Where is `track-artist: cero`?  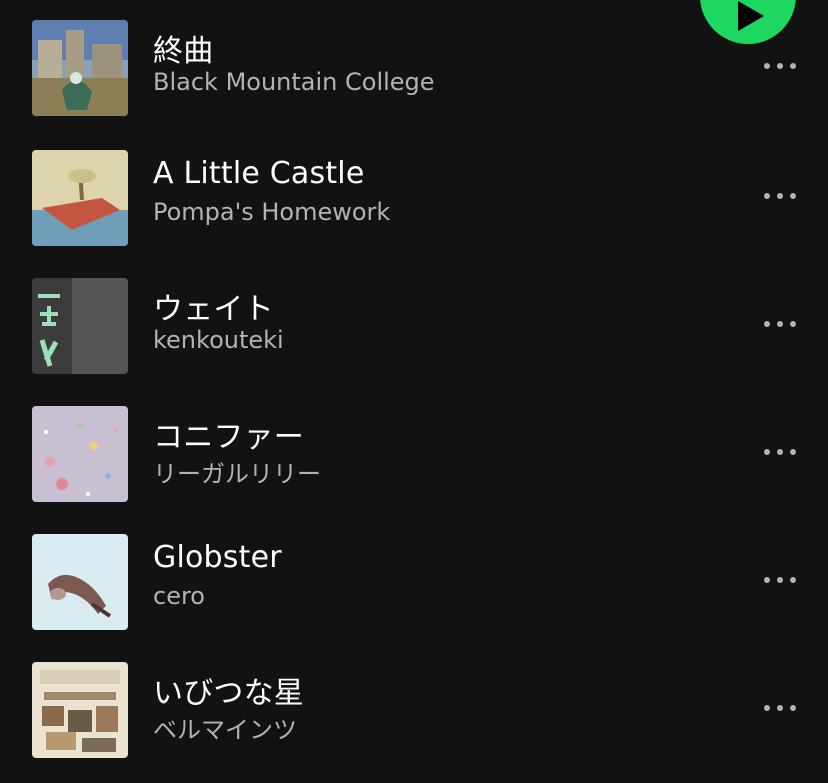 track-artist: cero is located at coordinates (179, 596).